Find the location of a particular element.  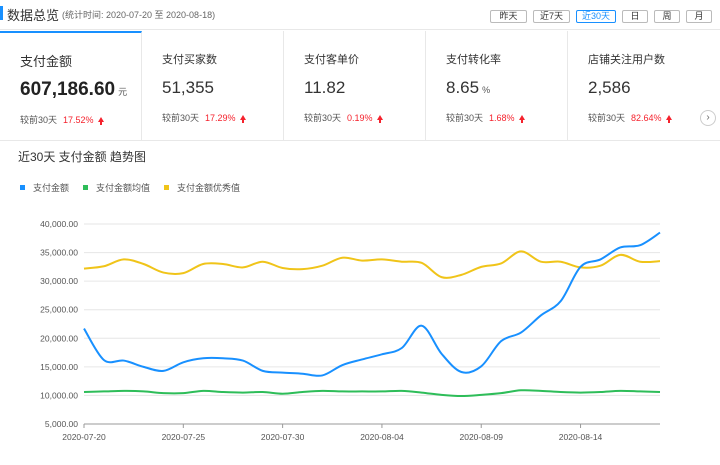

legend-item-excellent: 支付金额优秀值 is located at coordinates (202, 187).